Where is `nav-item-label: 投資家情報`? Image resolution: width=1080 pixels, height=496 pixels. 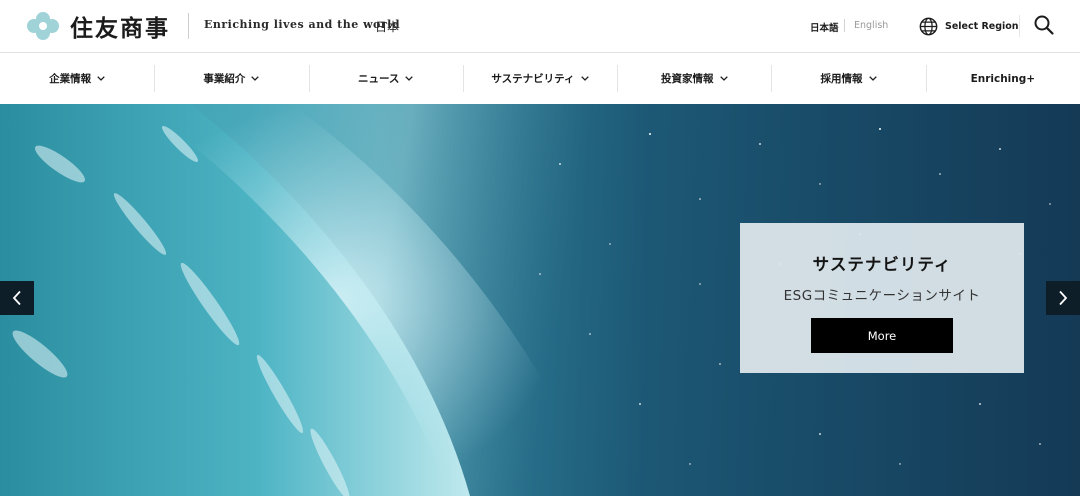 nav-item-label: 投資家情報 is located at coordinates (687, 79).